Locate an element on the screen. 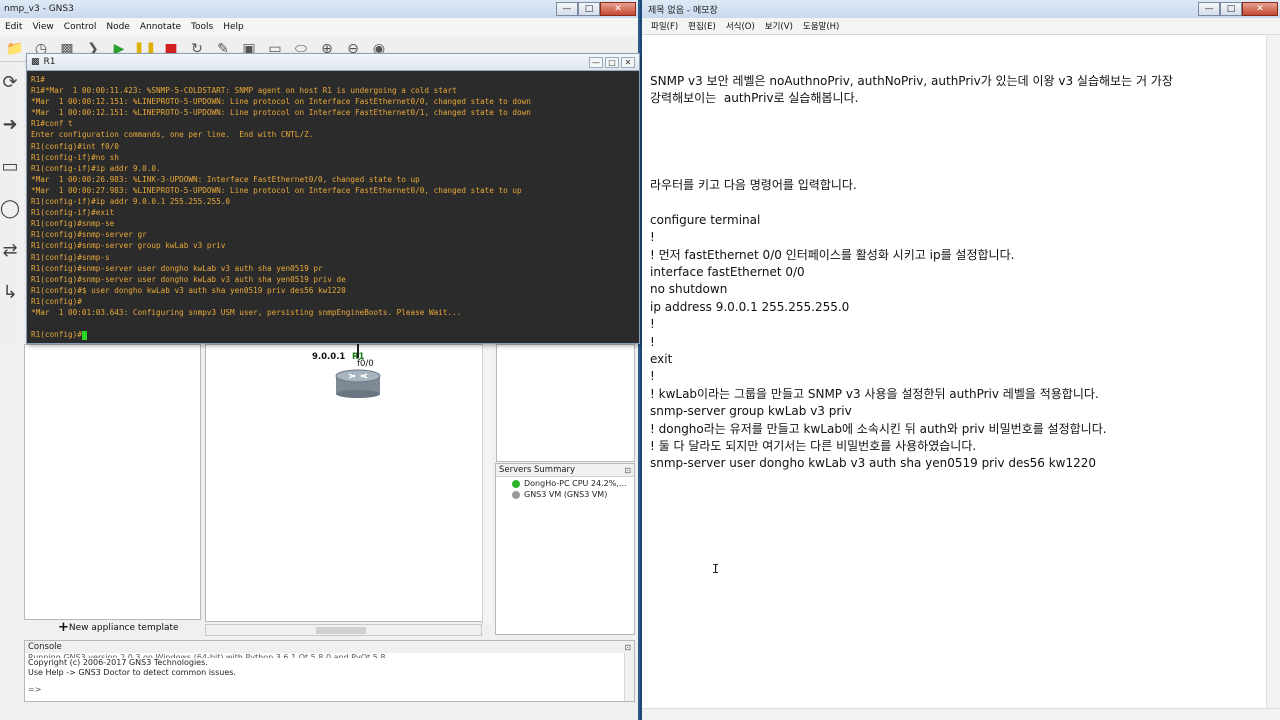  terminal-line: R1#conf t is located at coordinates (52, 124).